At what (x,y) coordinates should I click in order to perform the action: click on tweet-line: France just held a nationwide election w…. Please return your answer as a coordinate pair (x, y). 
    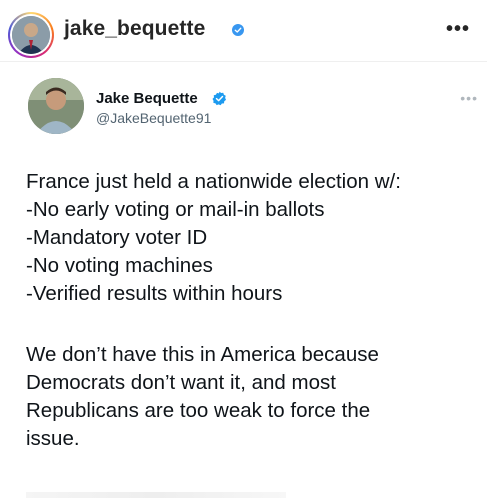
    Looking at the image, I should click on (213, 181).